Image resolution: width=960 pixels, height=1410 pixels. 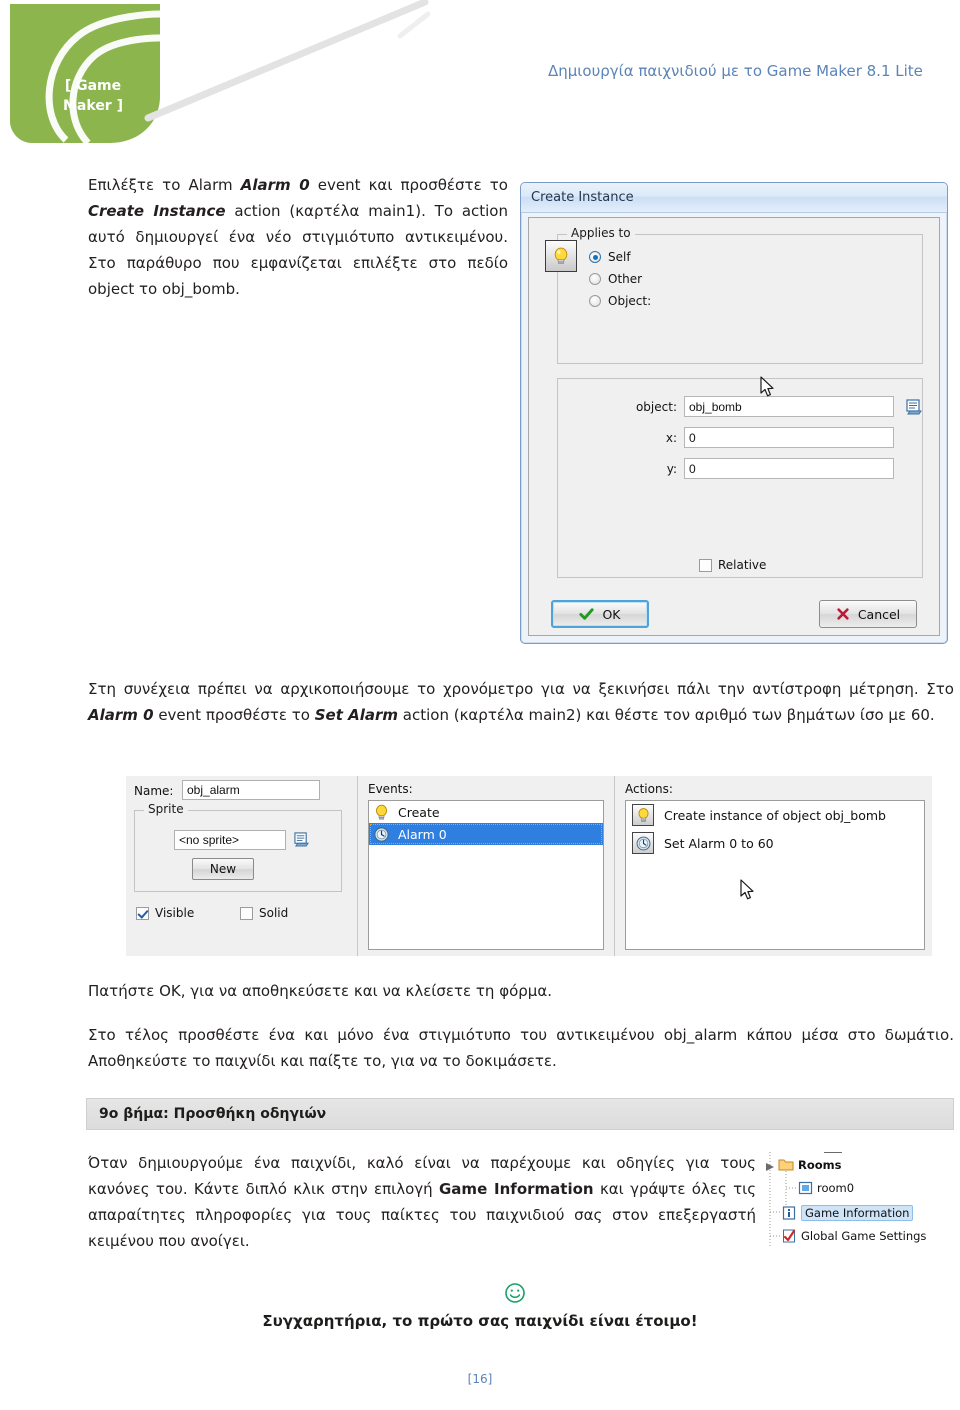 What do you see at coordinates (836, 1188) in the screenshot?
I see `tree-item-room0-label: room0` at bounding box center [836, 1188].